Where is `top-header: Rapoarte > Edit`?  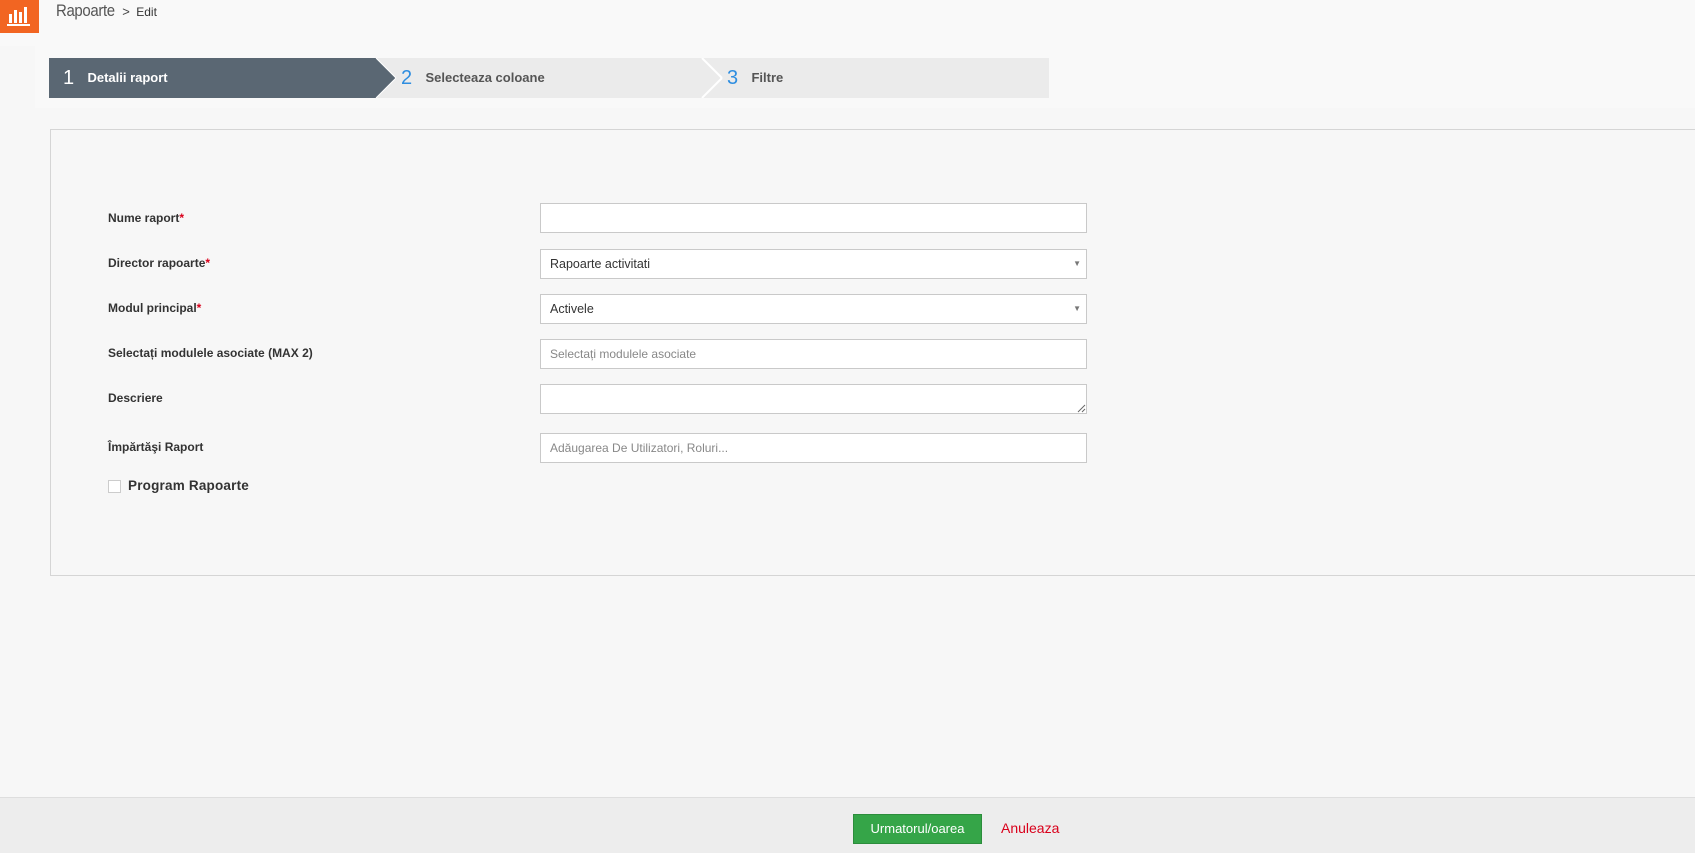
top-header: Rapoarte > Edit is located at coordinates (847, 23).